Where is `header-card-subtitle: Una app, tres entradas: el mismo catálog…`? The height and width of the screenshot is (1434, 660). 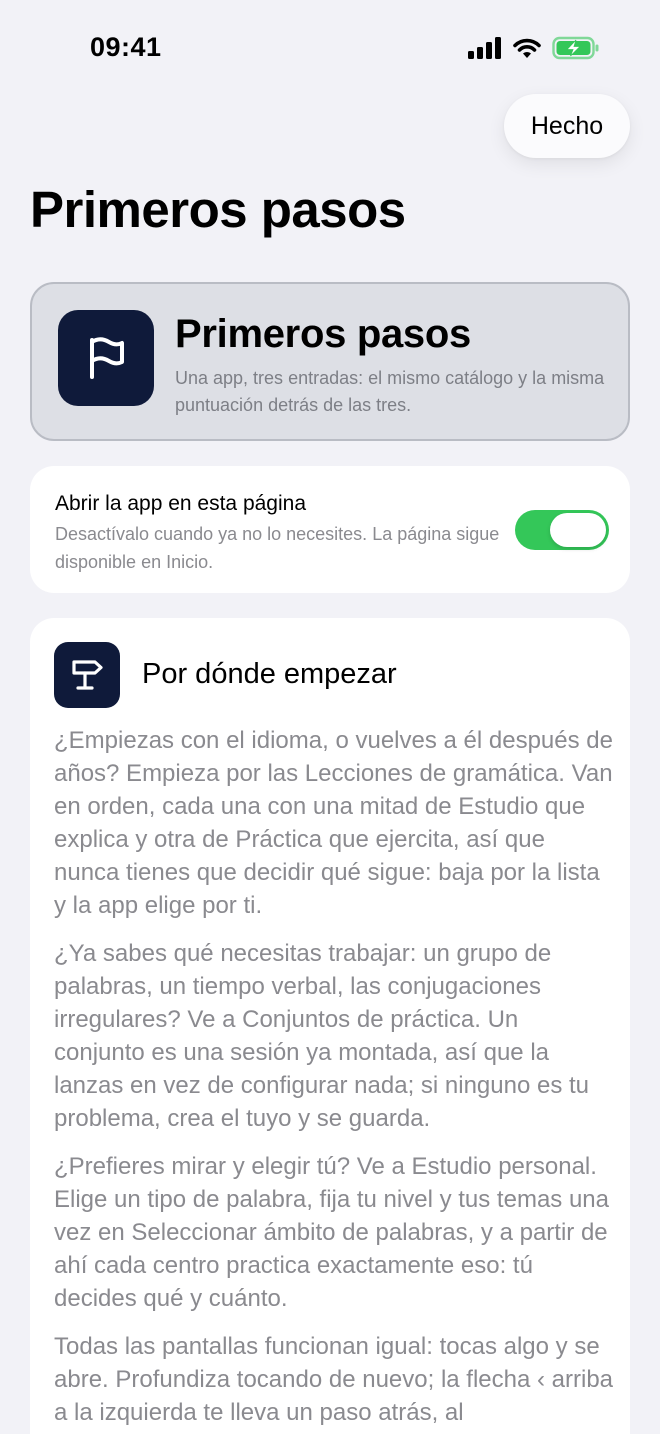
header-card-subtitle: Una app, tres entradas: el mismo catálog… is located at coordinates (390, 391).